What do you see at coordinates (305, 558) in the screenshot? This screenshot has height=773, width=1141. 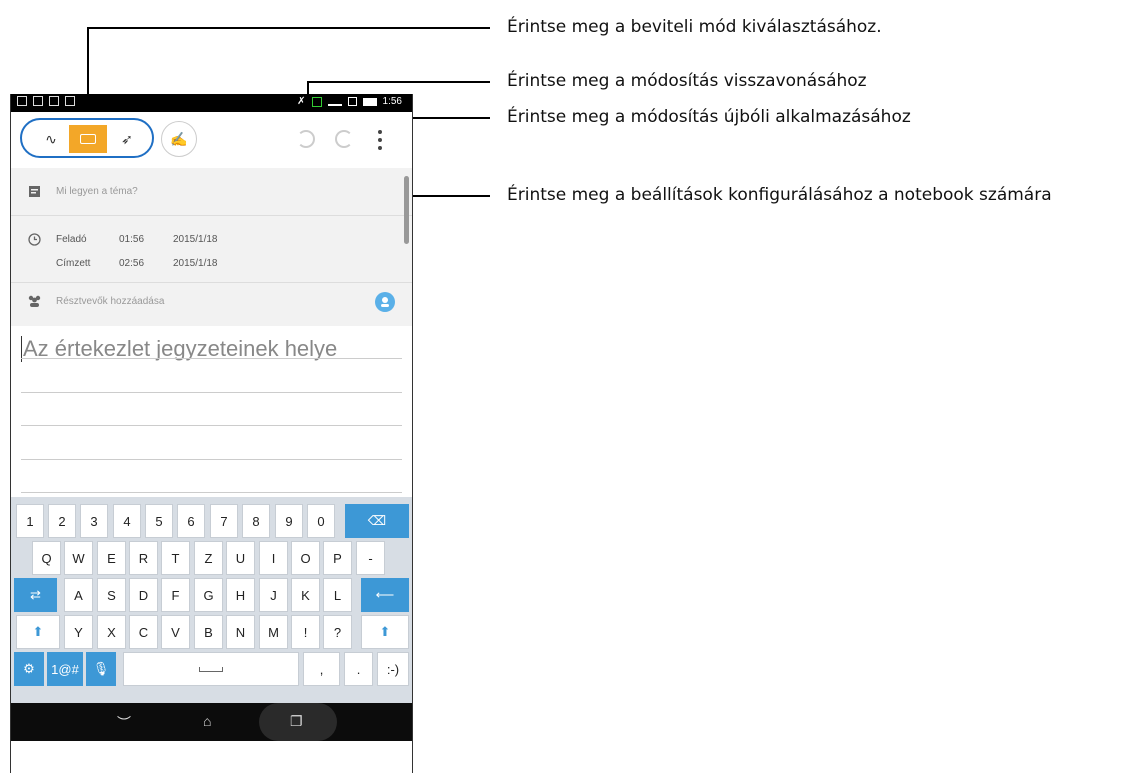 I see `key-o: O` at bounding box center [305, 558].